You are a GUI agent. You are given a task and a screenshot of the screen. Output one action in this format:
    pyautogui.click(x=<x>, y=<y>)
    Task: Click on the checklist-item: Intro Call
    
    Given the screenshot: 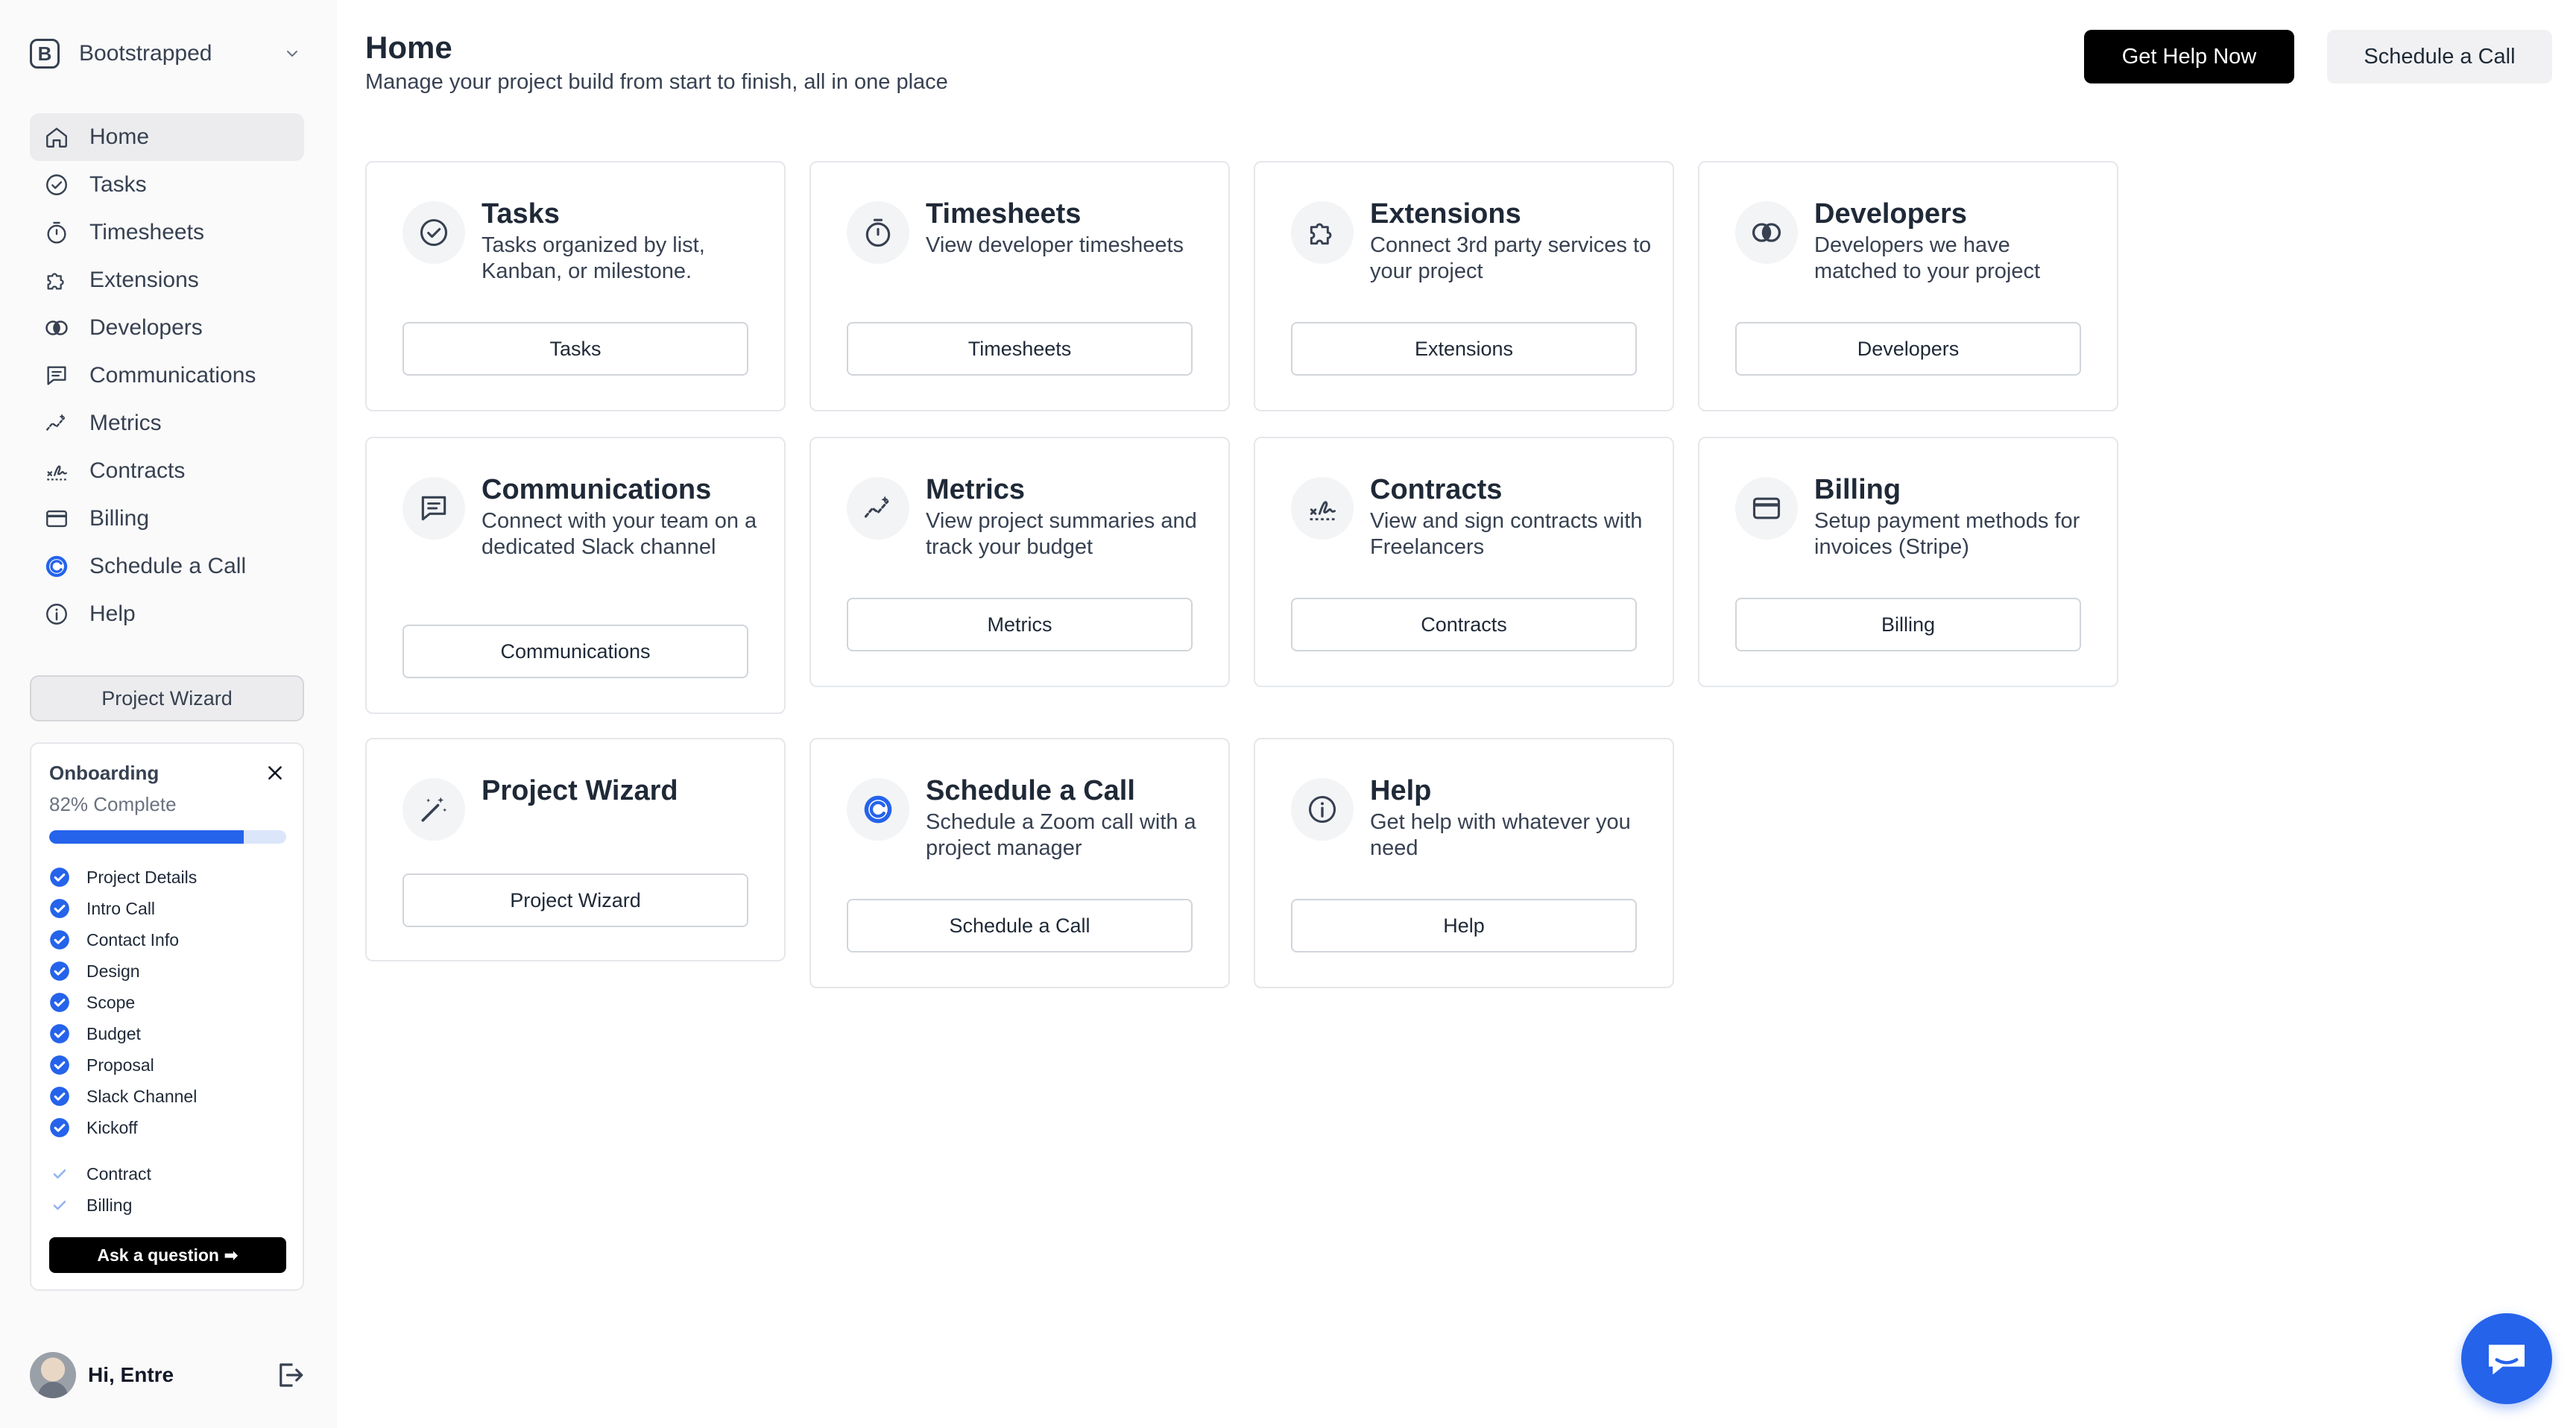 What is the action you would take?
    pyautogui.click(x=123, y=908)
    